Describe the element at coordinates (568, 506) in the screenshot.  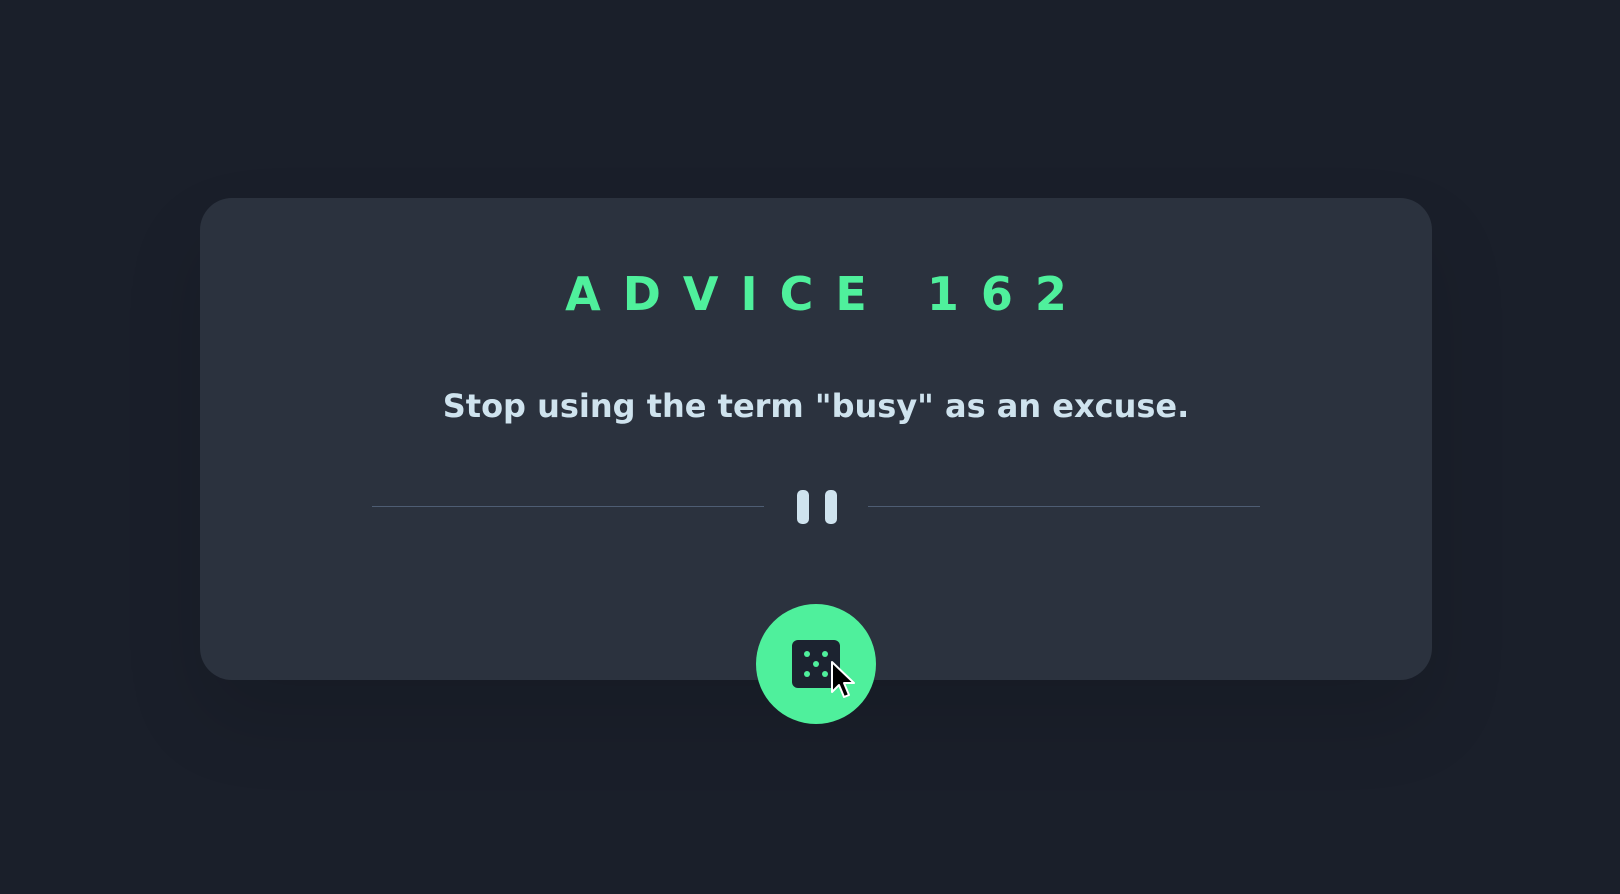
I see `divider-line-left` at that location.